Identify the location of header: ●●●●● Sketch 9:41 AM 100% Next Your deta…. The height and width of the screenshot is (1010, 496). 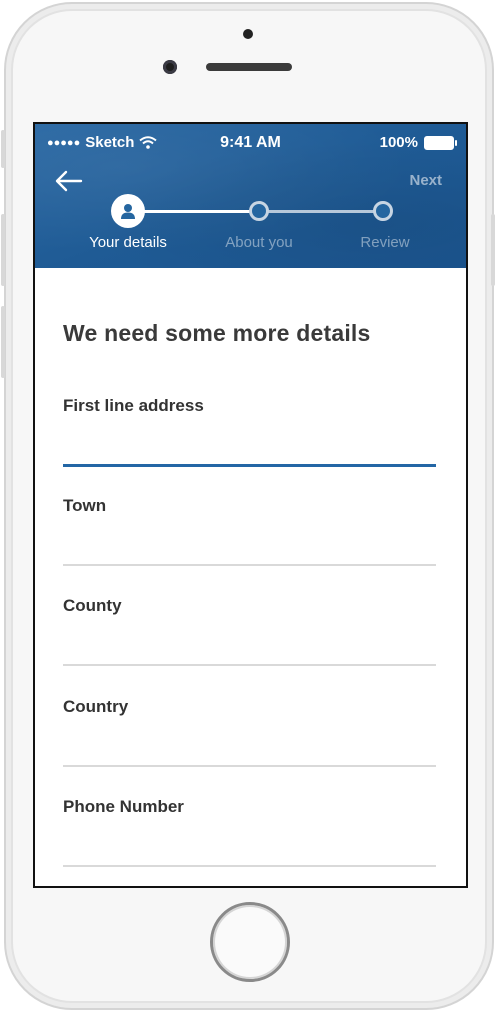
(250, 196).